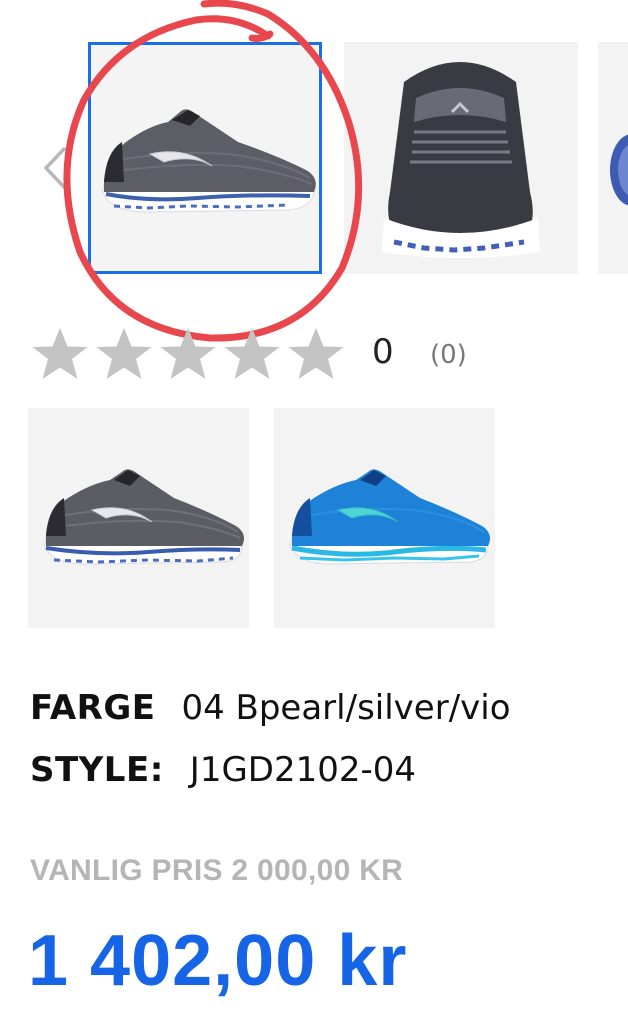 The width and height of the screenshot is (628, 1014). Describe the element at coordinates (448, 355) in the screenshot. I see `rating-count: (0)` at that location.